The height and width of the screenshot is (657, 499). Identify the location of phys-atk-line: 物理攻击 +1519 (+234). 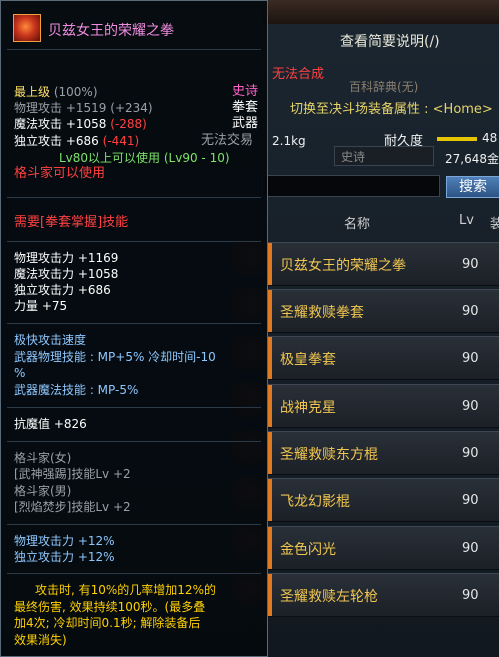
(83, 108).